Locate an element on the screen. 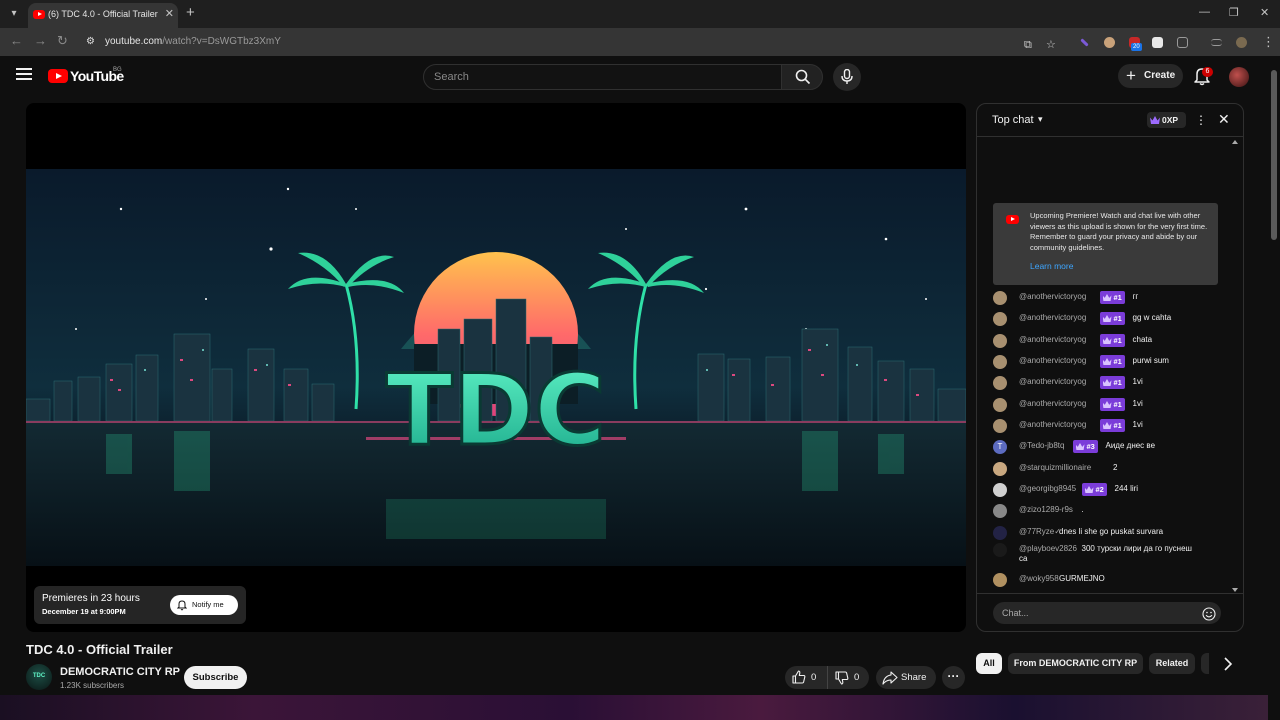 Image resolution: width=1280 pixels, height=720 pixels. chat-author-name: @woky958 is located at coordinates (1039, 578).